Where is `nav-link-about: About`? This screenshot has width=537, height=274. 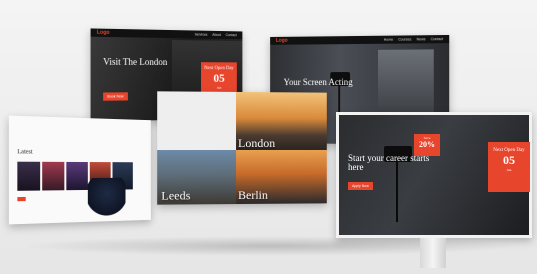 nav-link-about: About is located at coordinates (216, 35).